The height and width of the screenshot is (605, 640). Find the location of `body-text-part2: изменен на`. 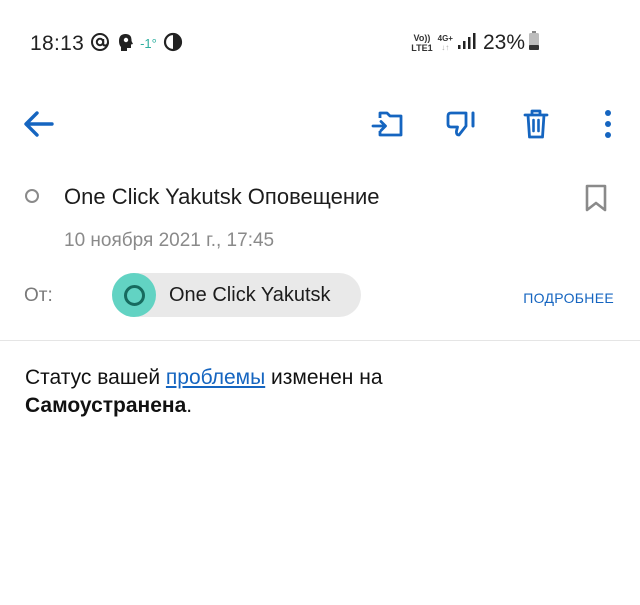

body-text-part2: изменен на is located at coordinates (324, 377).